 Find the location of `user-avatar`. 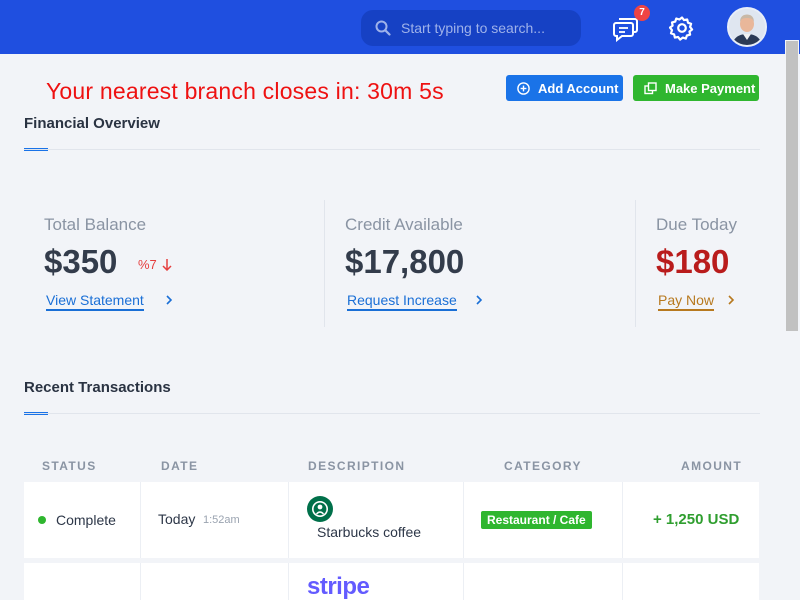

user-avatar is located at coordinates (747, 27).